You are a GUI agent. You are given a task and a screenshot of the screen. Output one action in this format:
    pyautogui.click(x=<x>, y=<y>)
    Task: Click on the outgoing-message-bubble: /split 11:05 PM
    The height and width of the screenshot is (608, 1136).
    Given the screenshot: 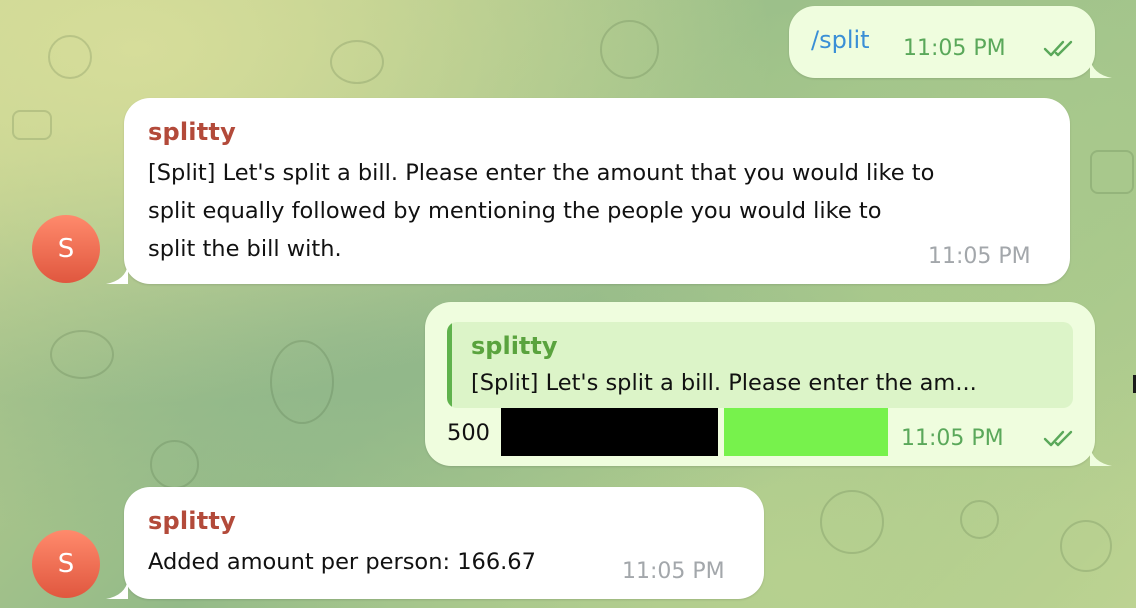 What is the action you would take?
    pyautogui.click(x=942, y=42)
    